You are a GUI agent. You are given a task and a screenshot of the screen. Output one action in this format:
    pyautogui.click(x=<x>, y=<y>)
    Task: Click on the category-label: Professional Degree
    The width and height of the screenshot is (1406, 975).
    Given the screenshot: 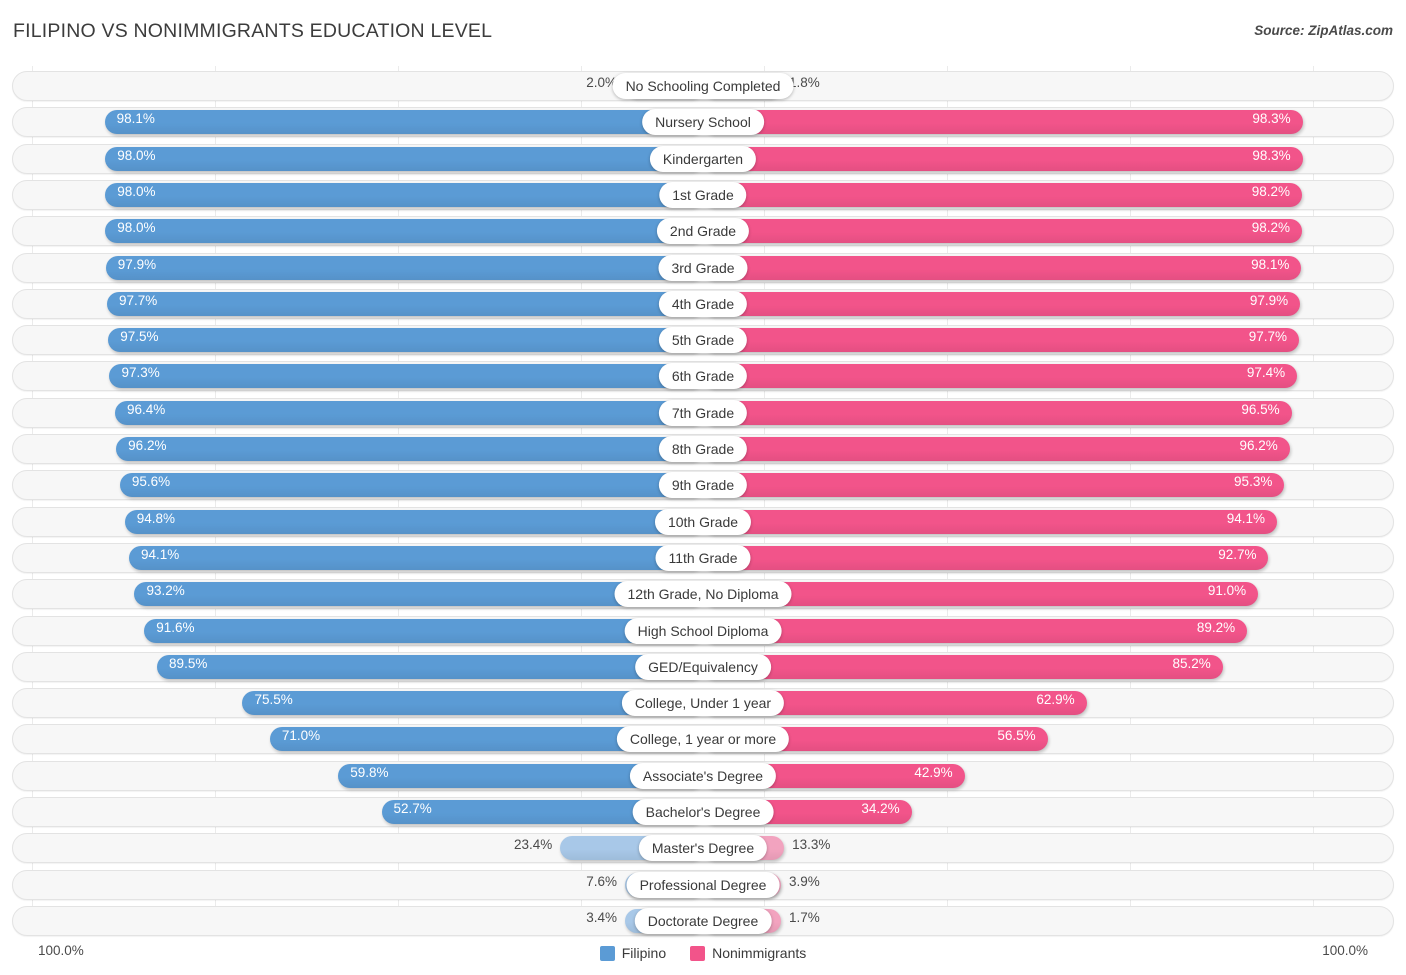 What is the action you would take?
    pyautogui.click(x=703, y=884)
    